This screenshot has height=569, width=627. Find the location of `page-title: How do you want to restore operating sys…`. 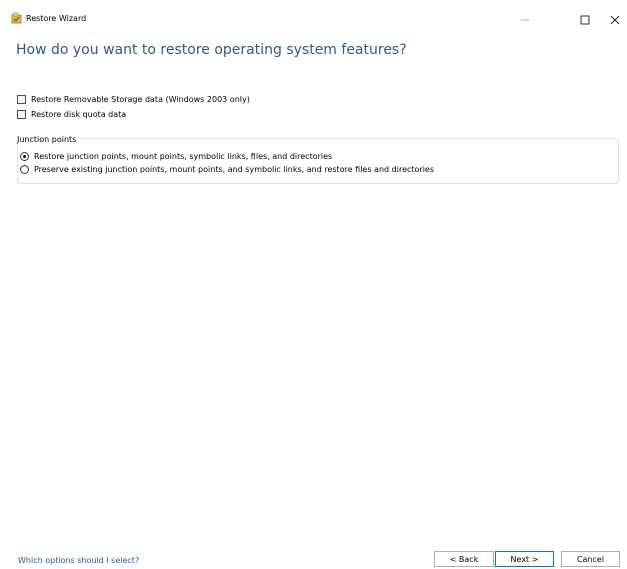

page-title: How do you want to restore operating sys… is located at coordinates (211, 50).